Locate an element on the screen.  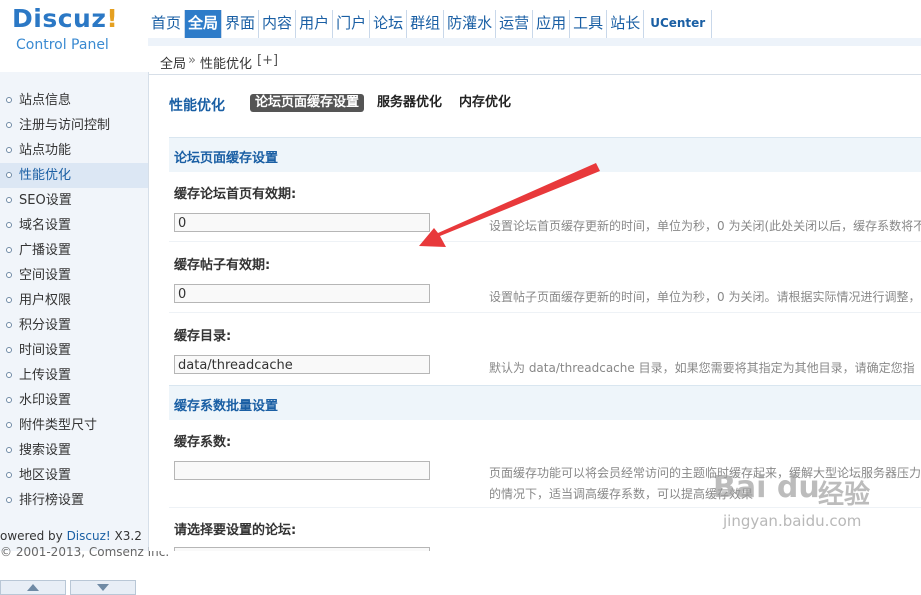
sidebar-item-label: 用户权限 is located at coordinates (45, 300).